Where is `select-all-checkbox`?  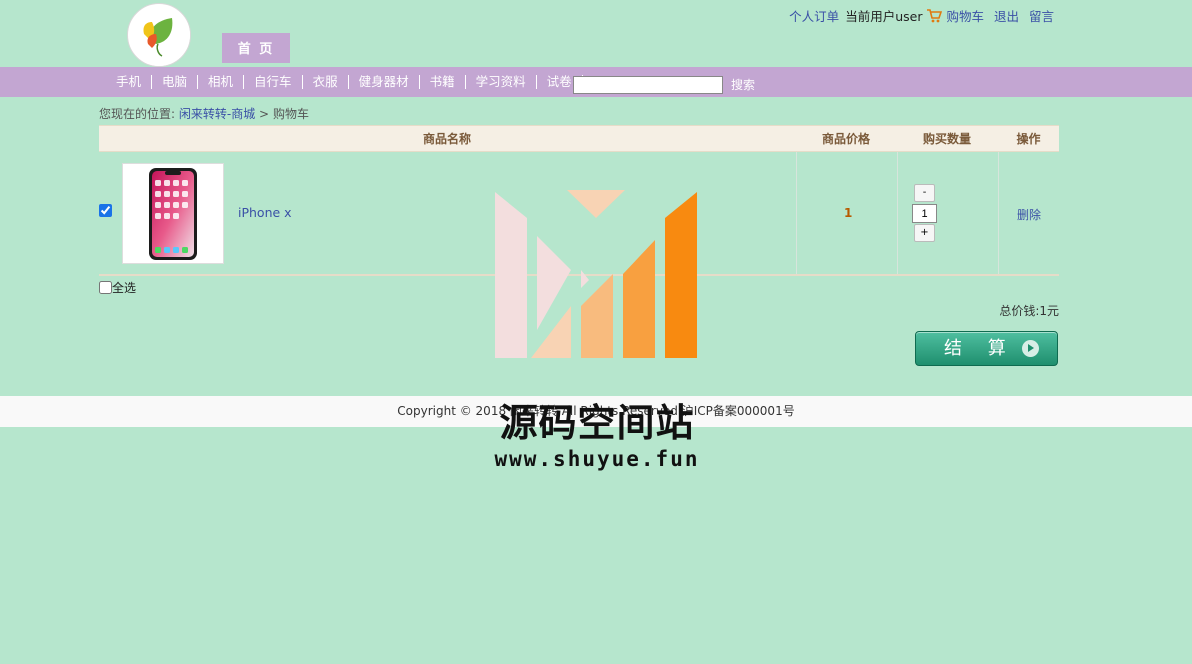 select-all-checkbox is located at coordinates (105, 287).